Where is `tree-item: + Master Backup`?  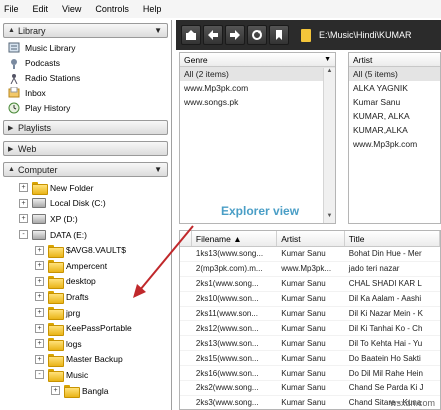 tree-item: + Master Backup is located at coordinates (85, 360).